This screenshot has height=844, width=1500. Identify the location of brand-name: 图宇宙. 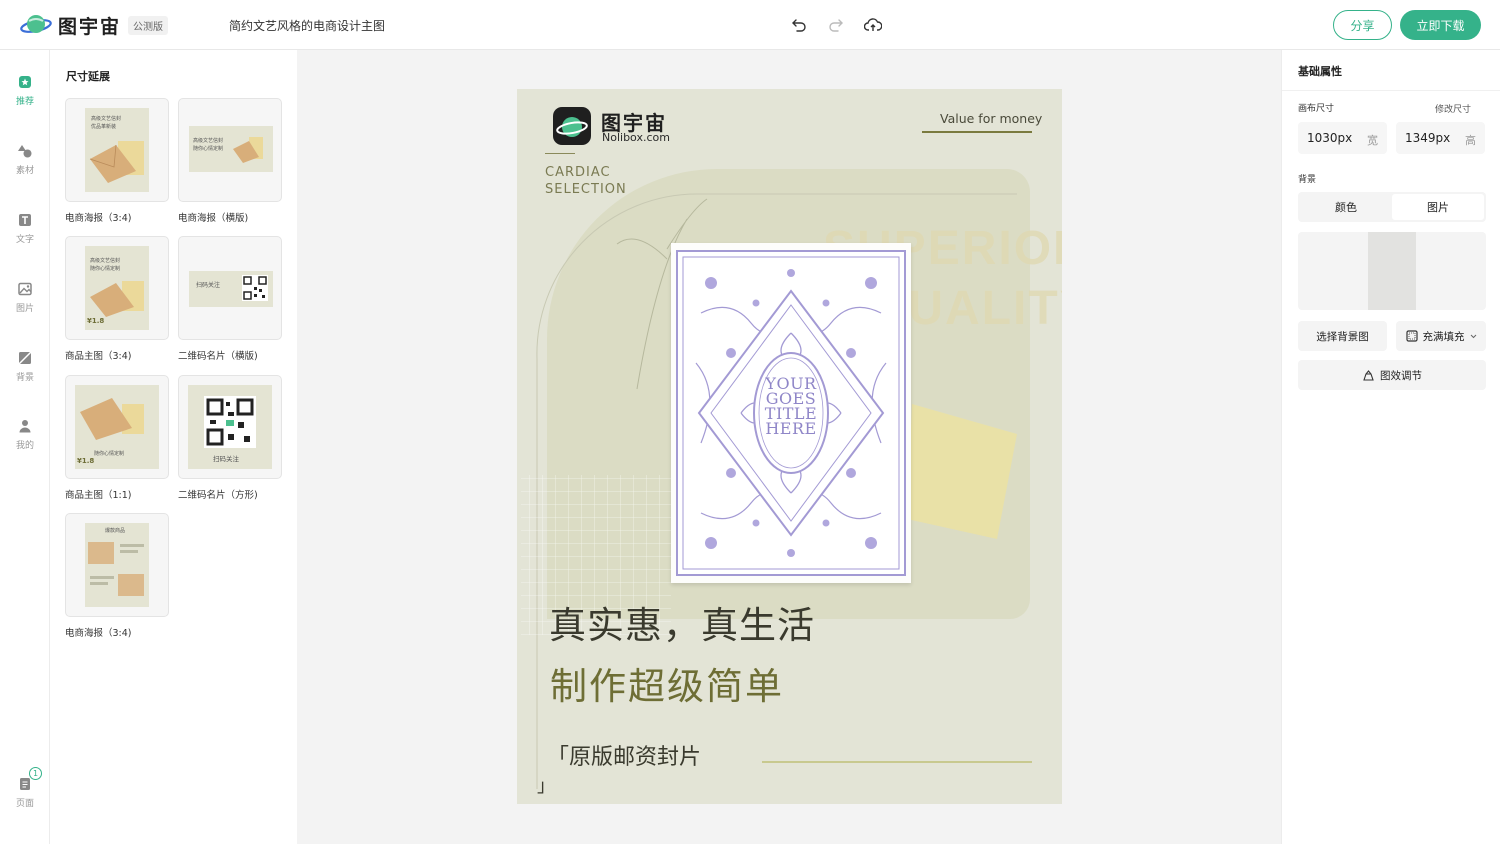
(89, 25).